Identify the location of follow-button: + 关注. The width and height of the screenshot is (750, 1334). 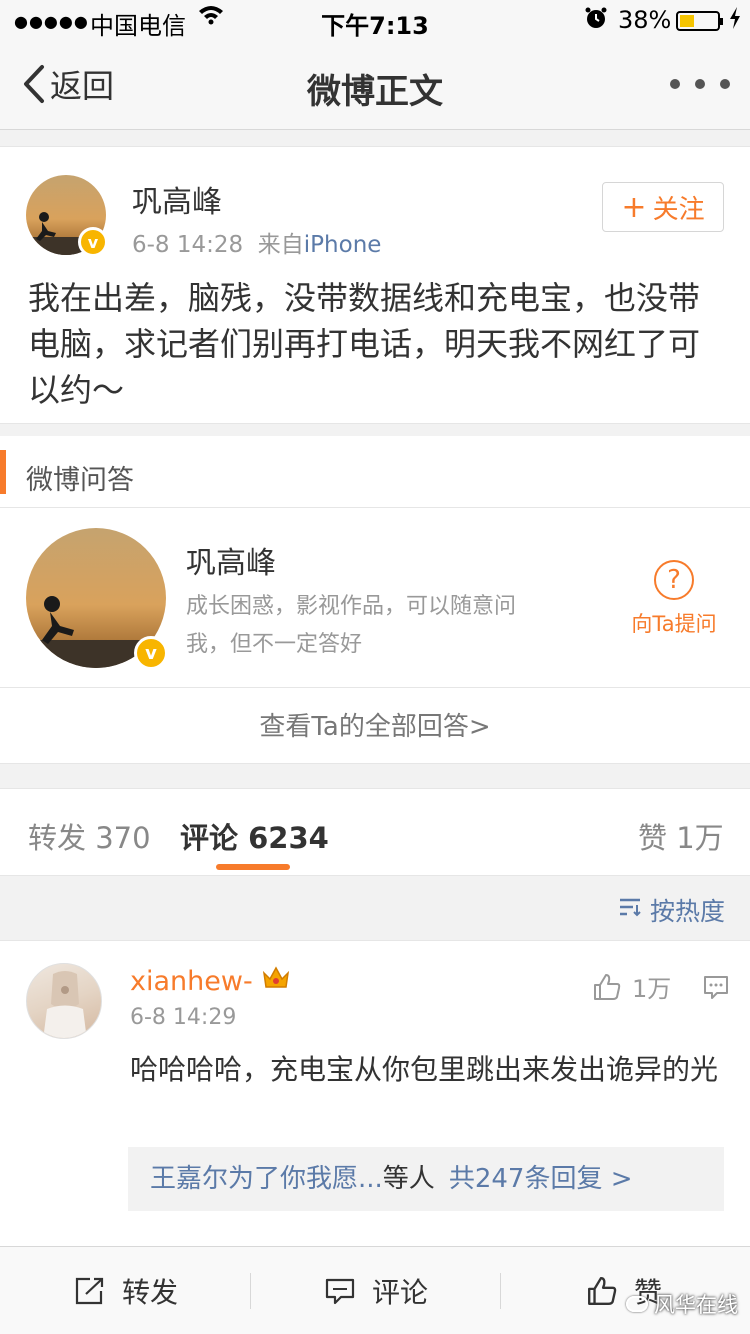
(663, 207).